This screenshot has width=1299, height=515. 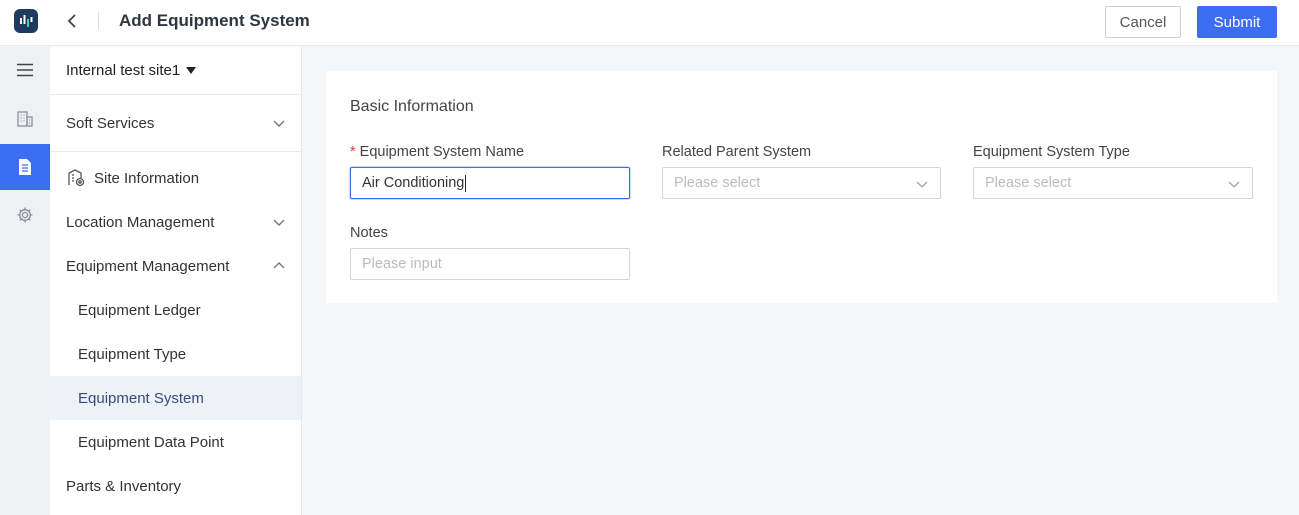 I want to click on type-select-placeholder: Please select, so click(x=1028, y=183).